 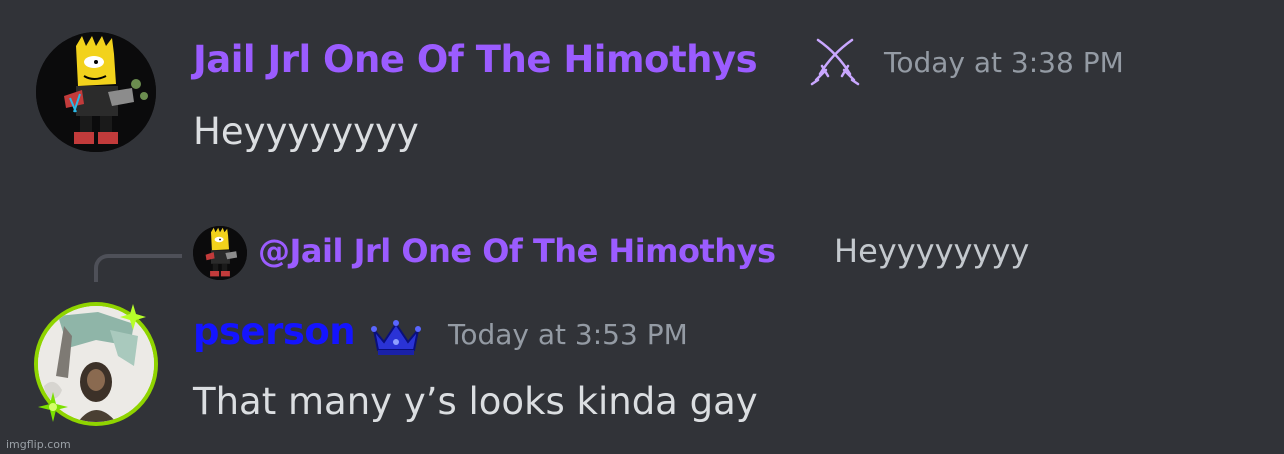 I want to click on message-timestamp: Today at 3:53 PM, so click(x=568, y=334).